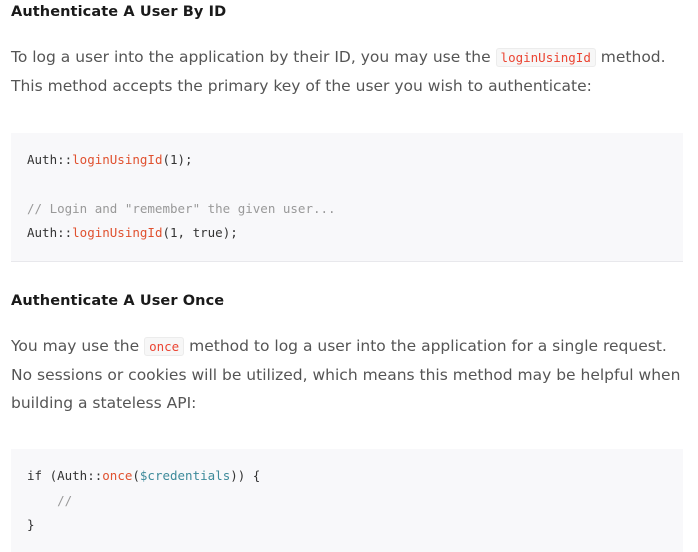 The height and width of the screenshot is (552, 698). What do you see at coordinates (31, 524) in the screenshot?
I see `code-line: }` at bounding box center [31, 524].